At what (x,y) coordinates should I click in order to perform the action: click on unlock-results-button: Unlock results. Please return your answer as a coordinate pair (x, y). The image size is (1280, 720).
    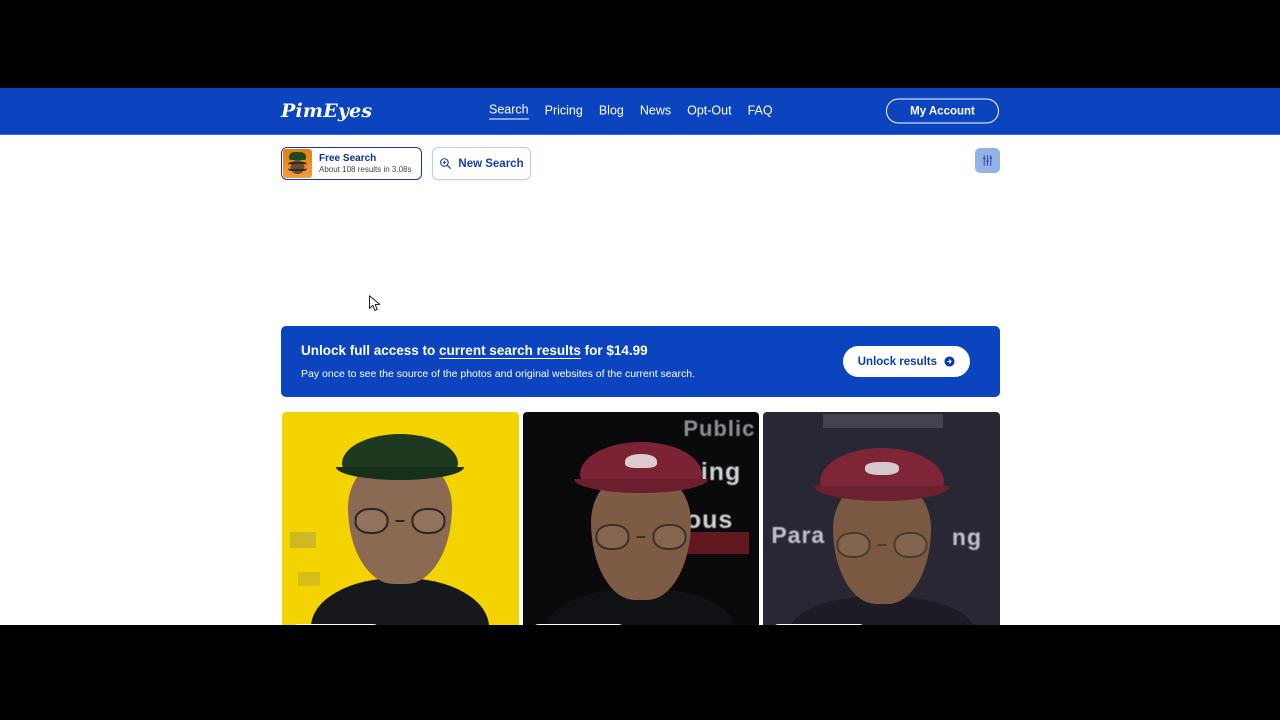
    Looking at the image, I should click on (906, 361).